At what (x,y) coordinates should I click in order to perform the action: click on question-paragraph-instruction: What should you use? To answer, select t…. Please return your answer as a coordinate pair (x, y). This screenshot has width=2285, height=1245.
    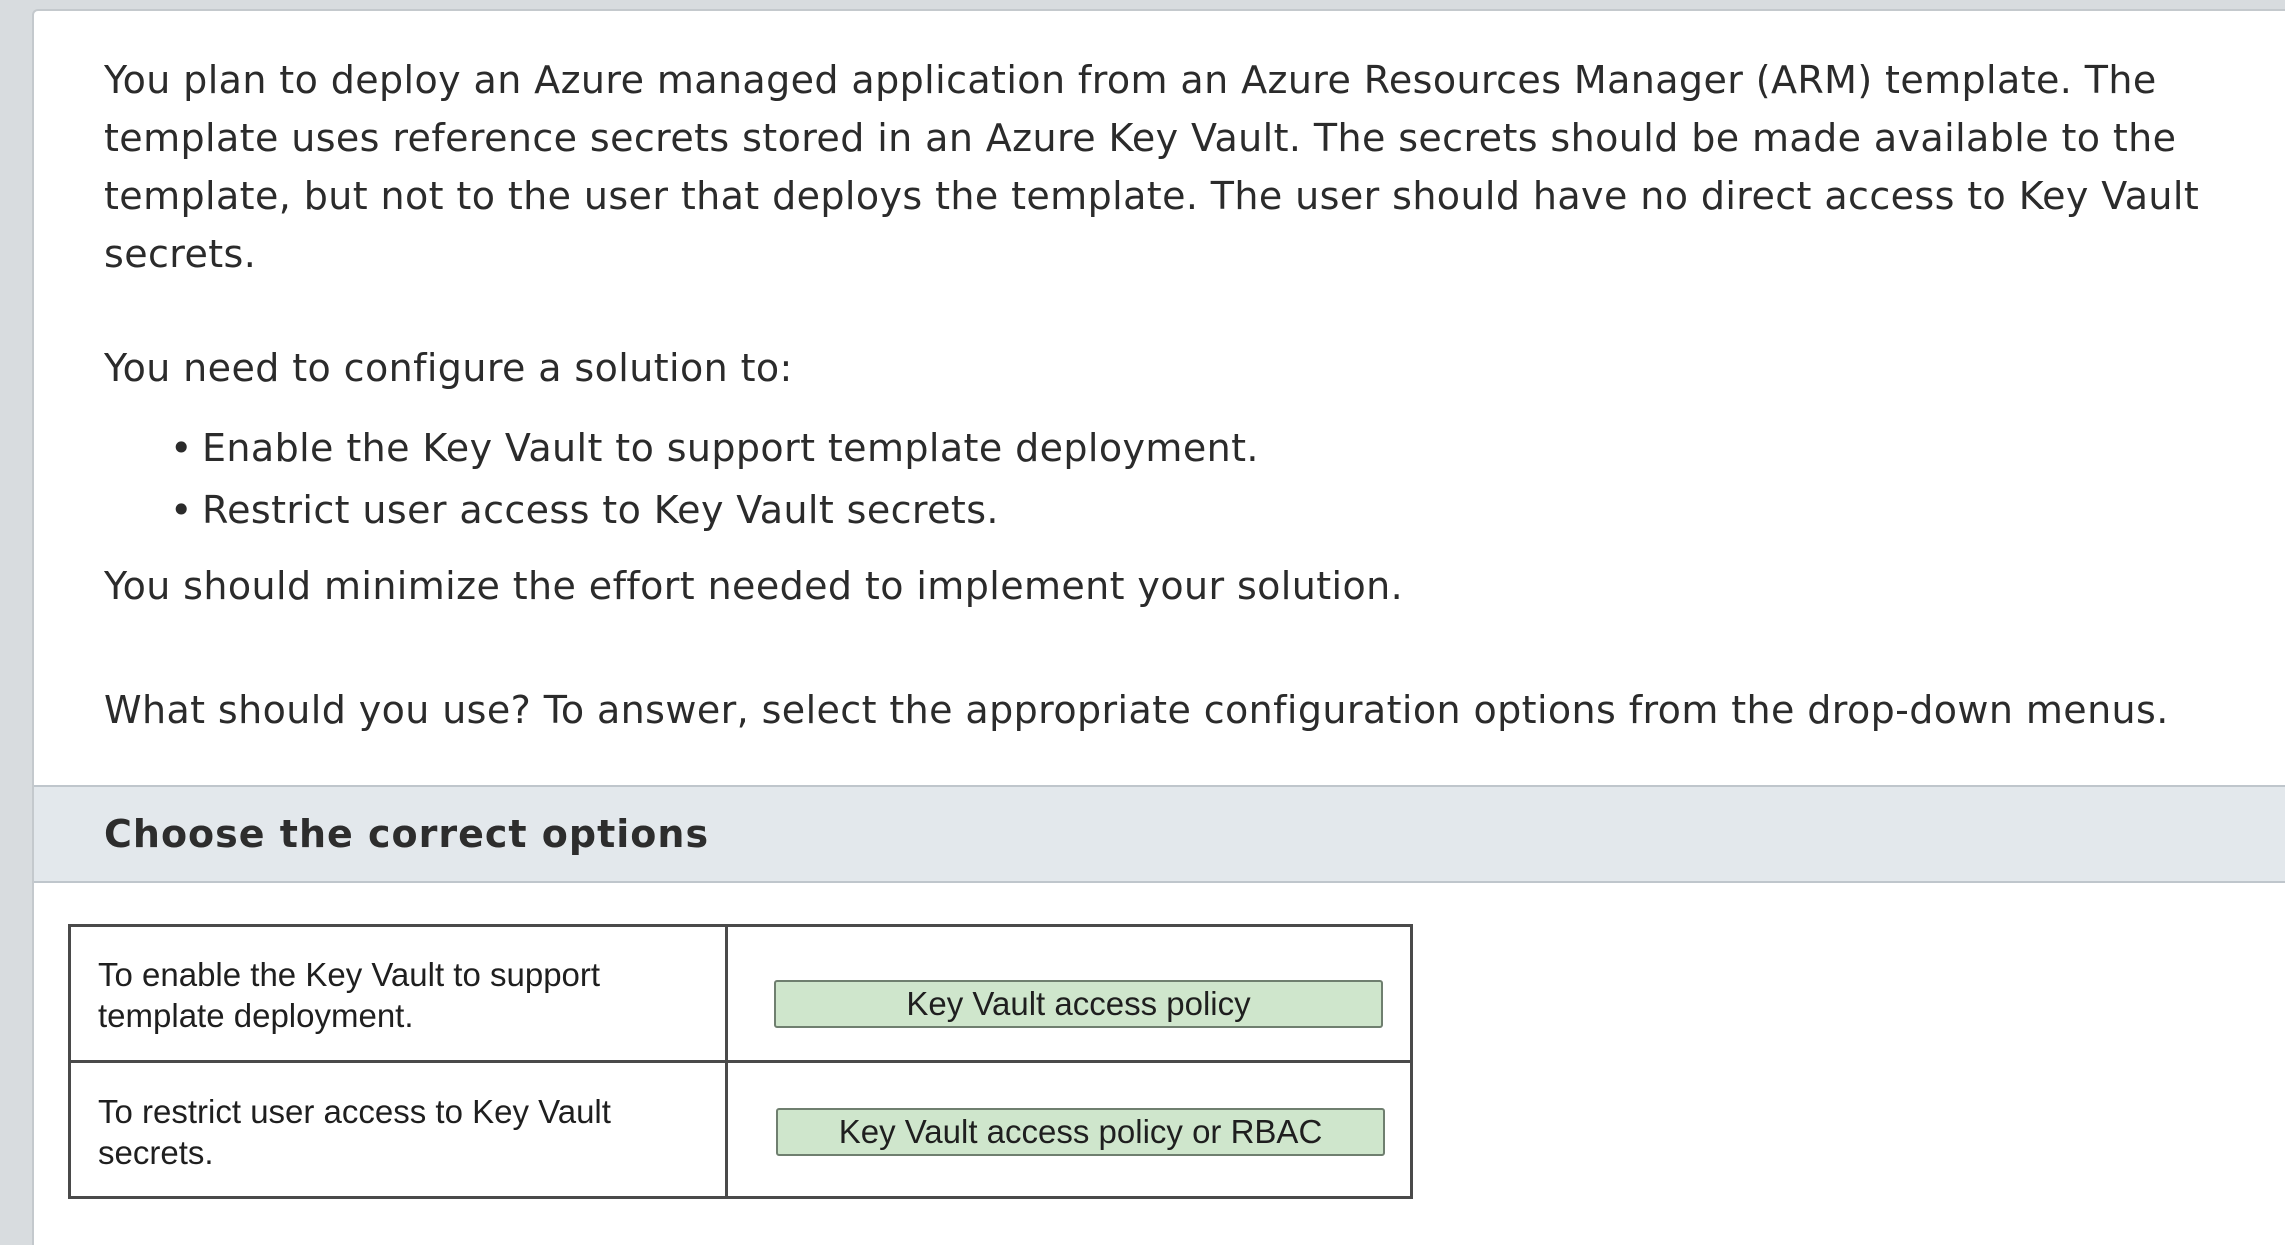
    Looking at the image, I should click on (1136, 710).